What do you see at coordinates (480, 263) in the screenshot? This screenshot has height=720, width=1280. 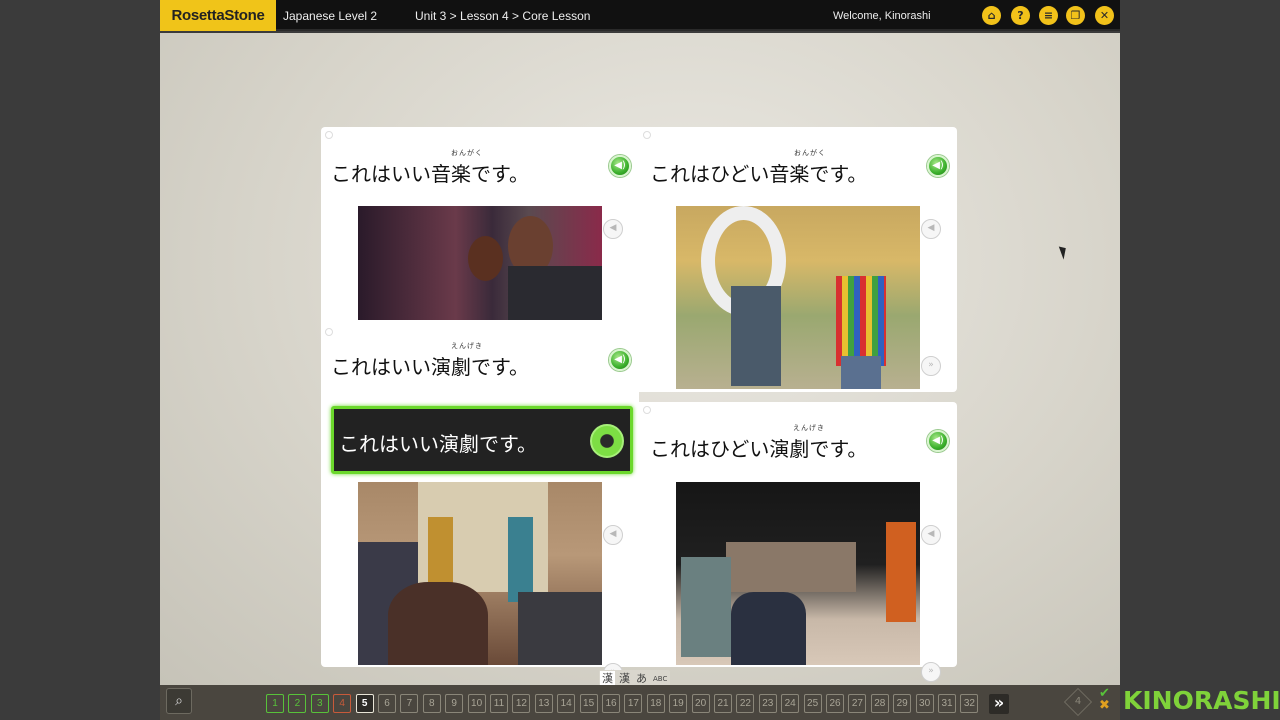 I see `photo-concert-good-music` at bounding box center [480, 263].